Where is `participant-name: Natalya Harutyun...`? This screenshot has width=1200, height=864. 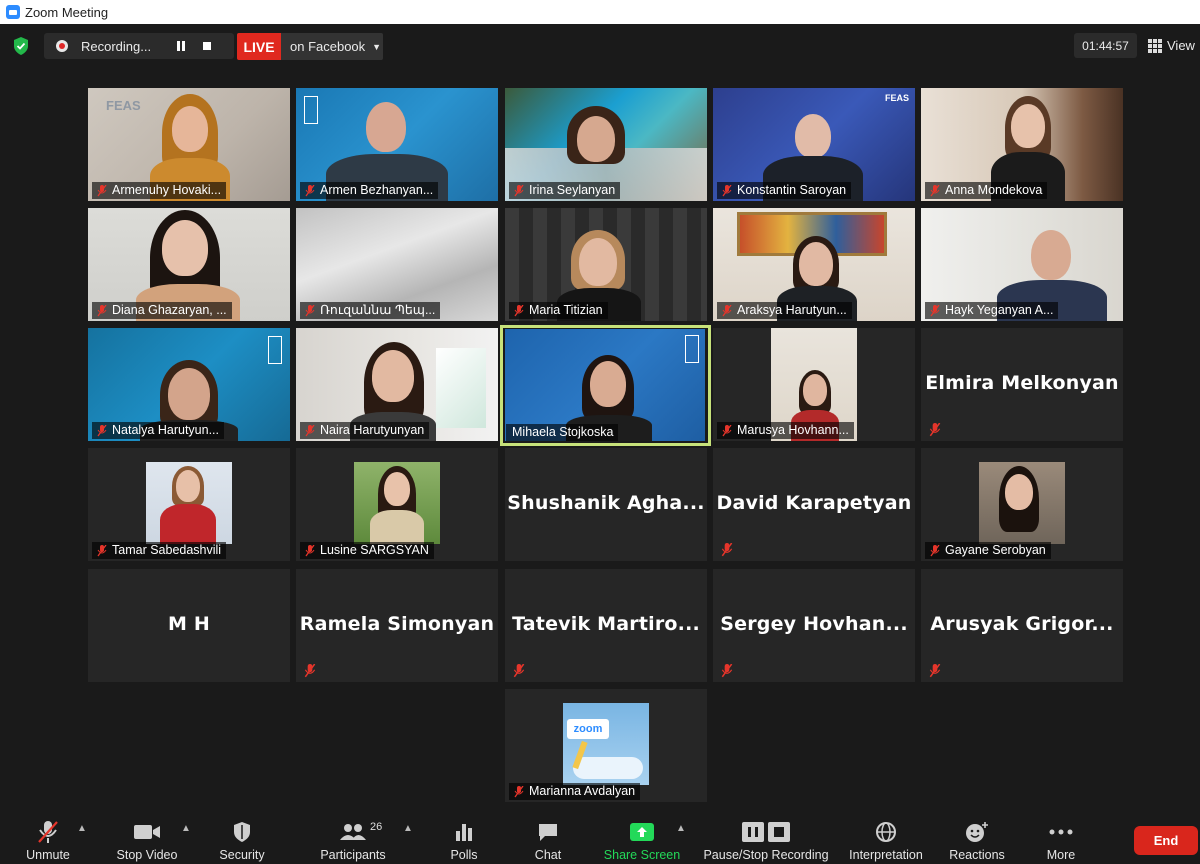 participant-name: Natalya Harutyun... is located at coordinates (158, 430).